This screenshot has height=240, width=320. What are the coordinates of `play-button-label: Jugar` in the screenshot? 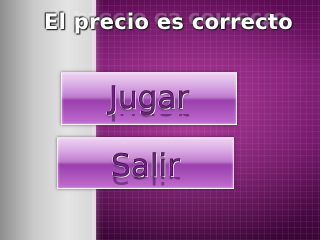 It's located at (149, 98).